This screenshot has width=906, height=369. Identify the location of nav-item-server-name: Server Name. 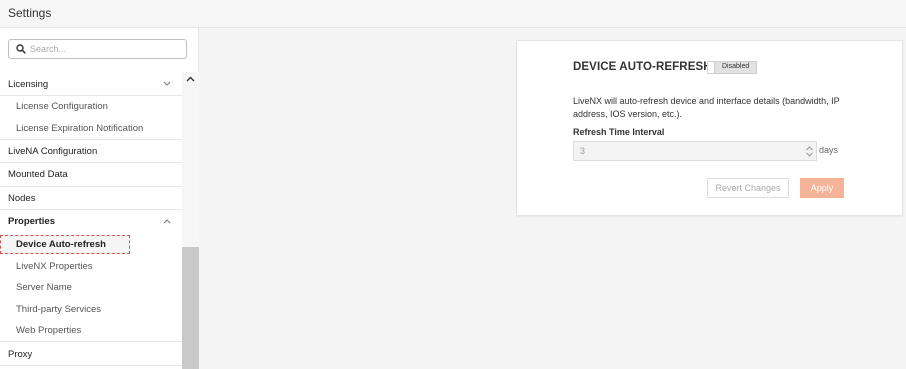
(91, 288).